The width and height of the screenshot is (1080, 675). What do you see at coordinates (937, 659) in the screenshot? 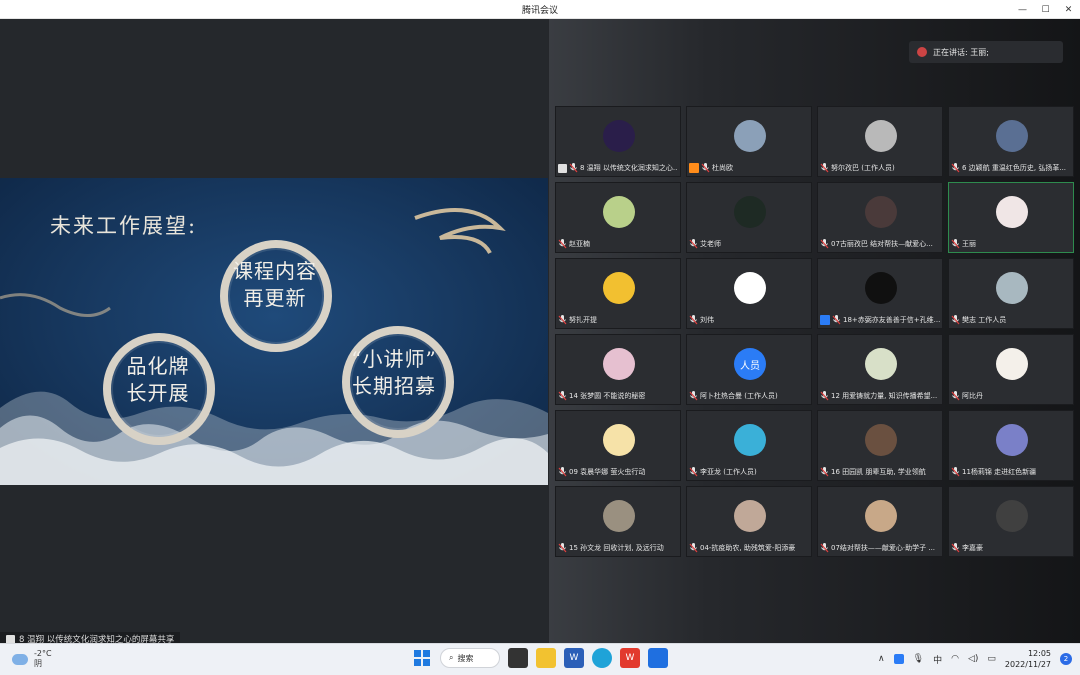
I see `ime-indicator: 中` at bounding box center [937, 659].